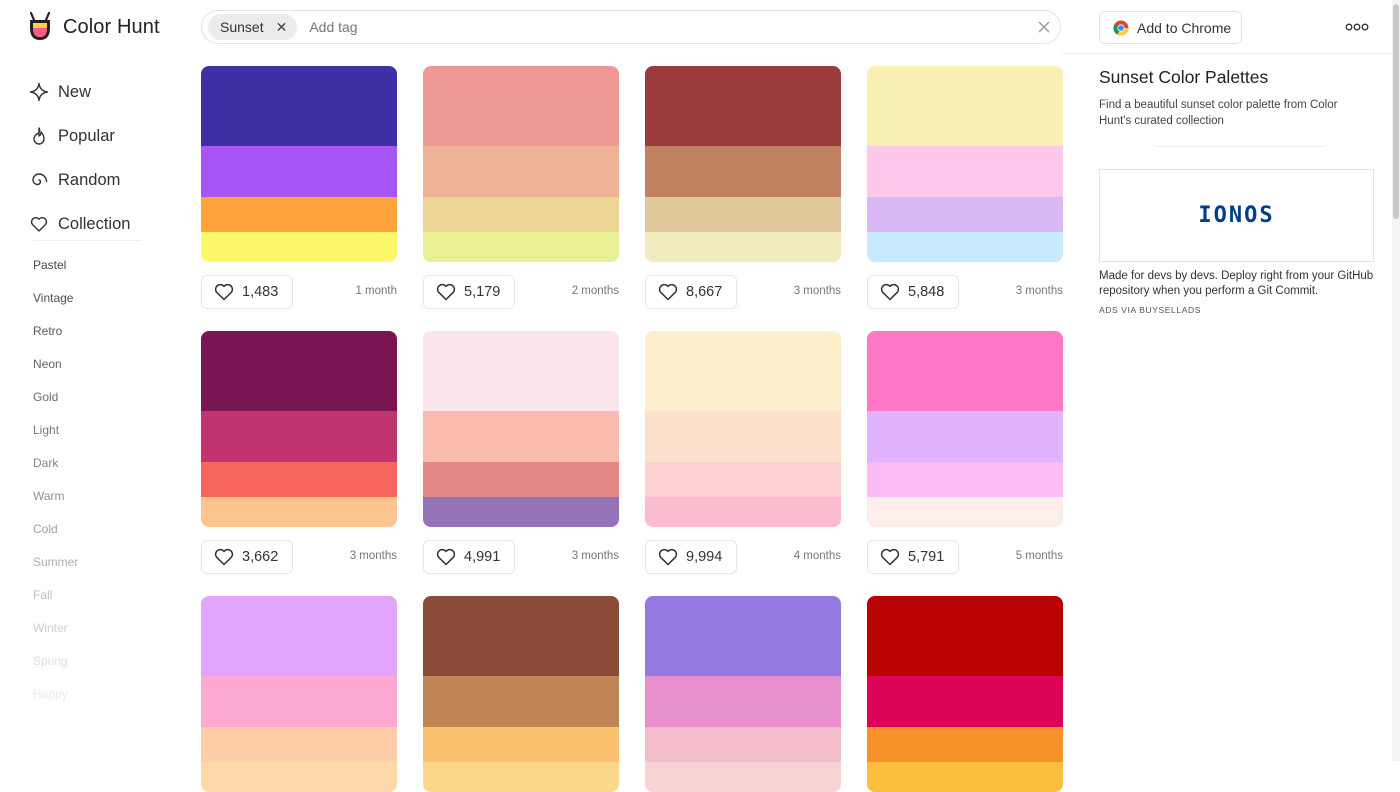 This screenshot has height=792, width=1400. What do you see at coordinates (469, 557) in the screenshot?
I see `like-button: 4,991` at bounding box center [469, 557].